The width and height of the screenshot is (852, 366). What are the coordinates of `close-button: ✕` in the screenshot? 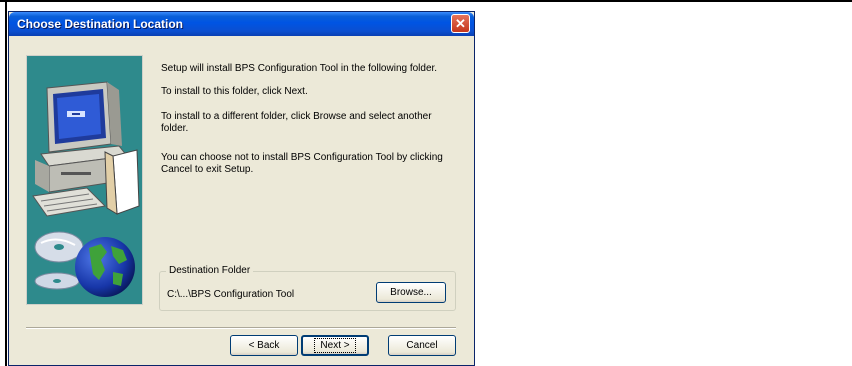 It's located at (460, 23).